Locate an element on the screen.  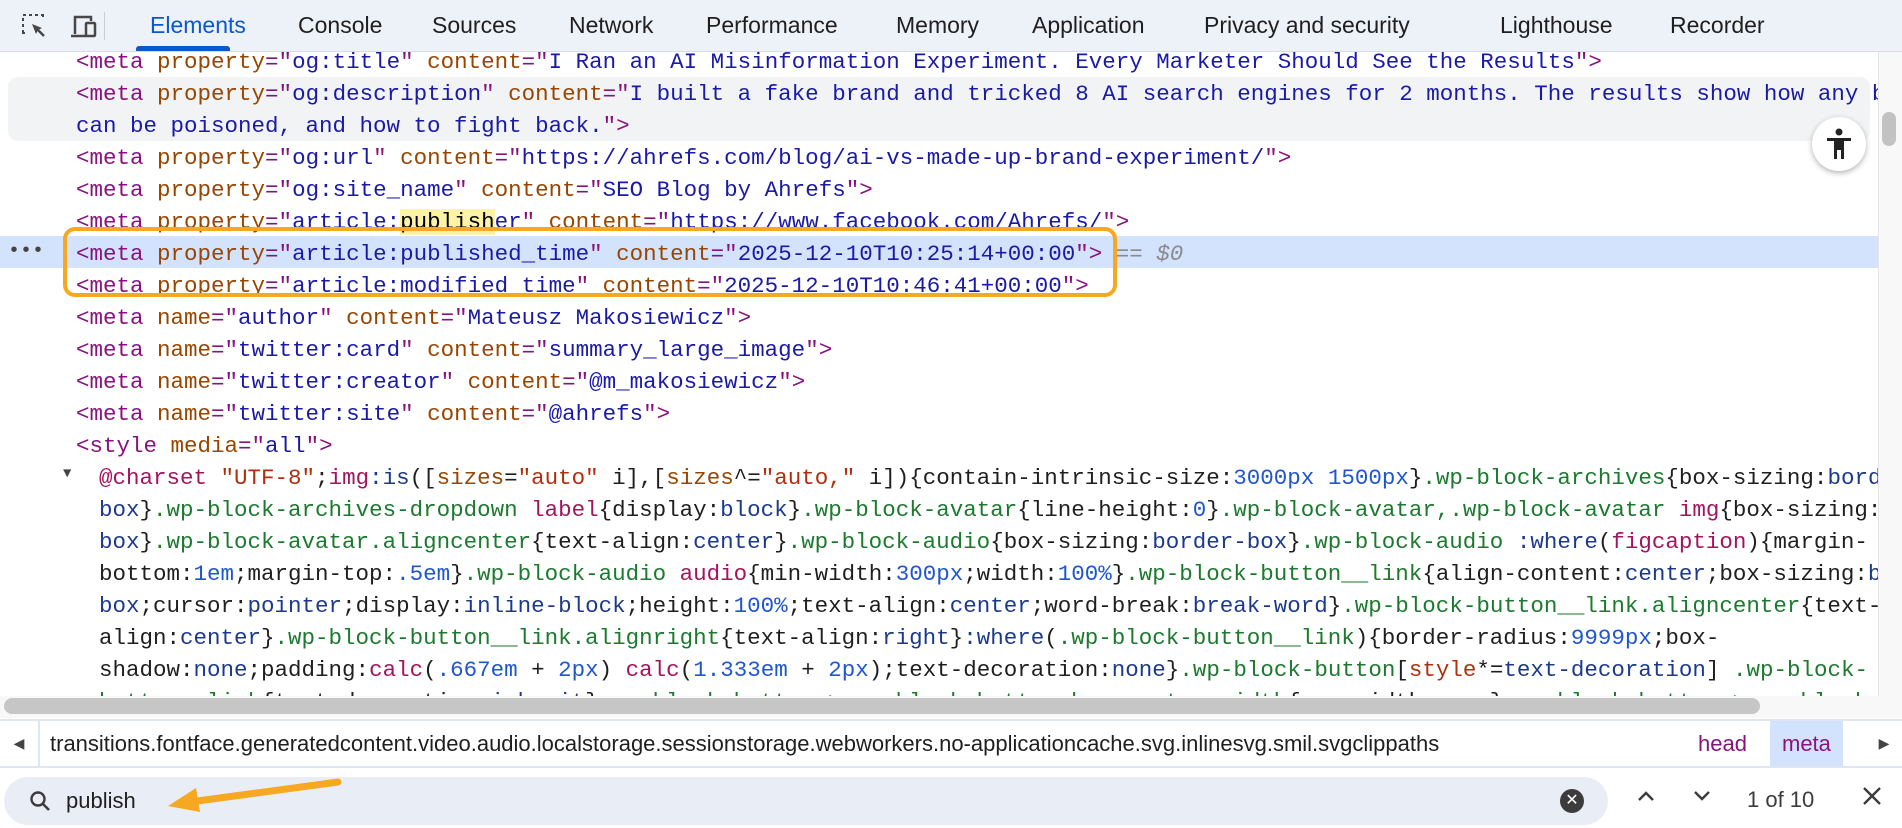
vertical-scrollbar is located at coordinates (1890, 375).